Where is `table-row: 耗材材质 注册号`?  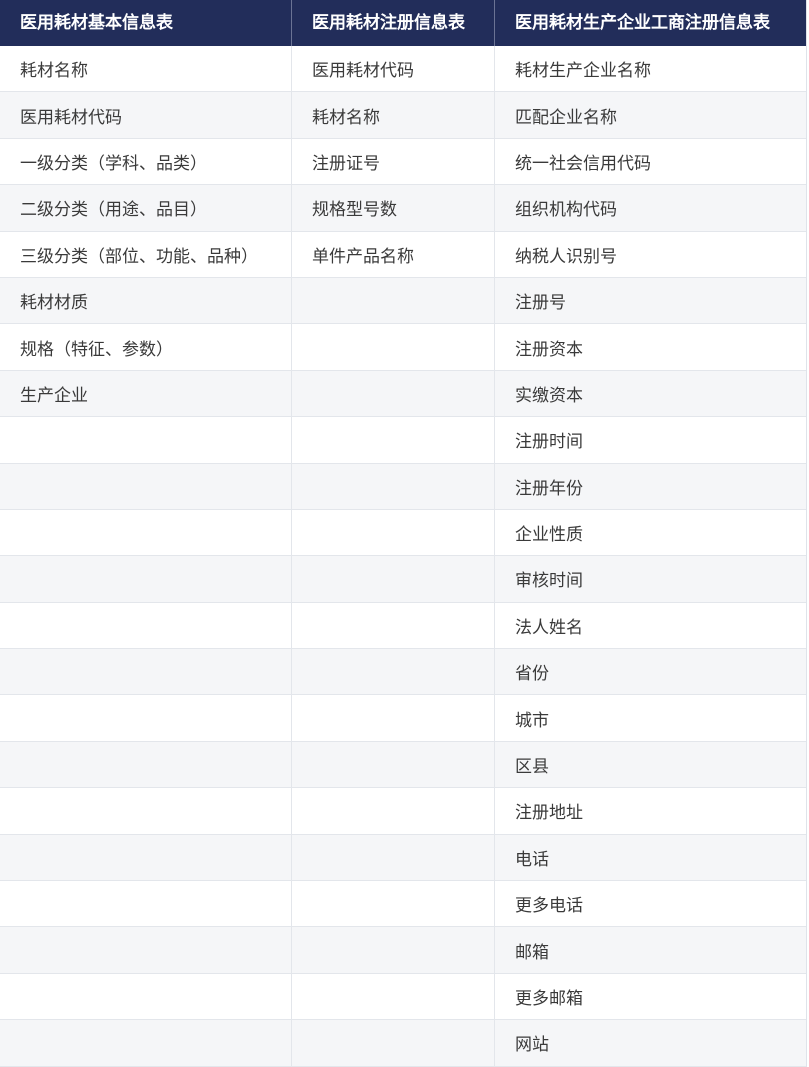
table-row: 耗材材质 注册号 is located at coordinates (403, 301).